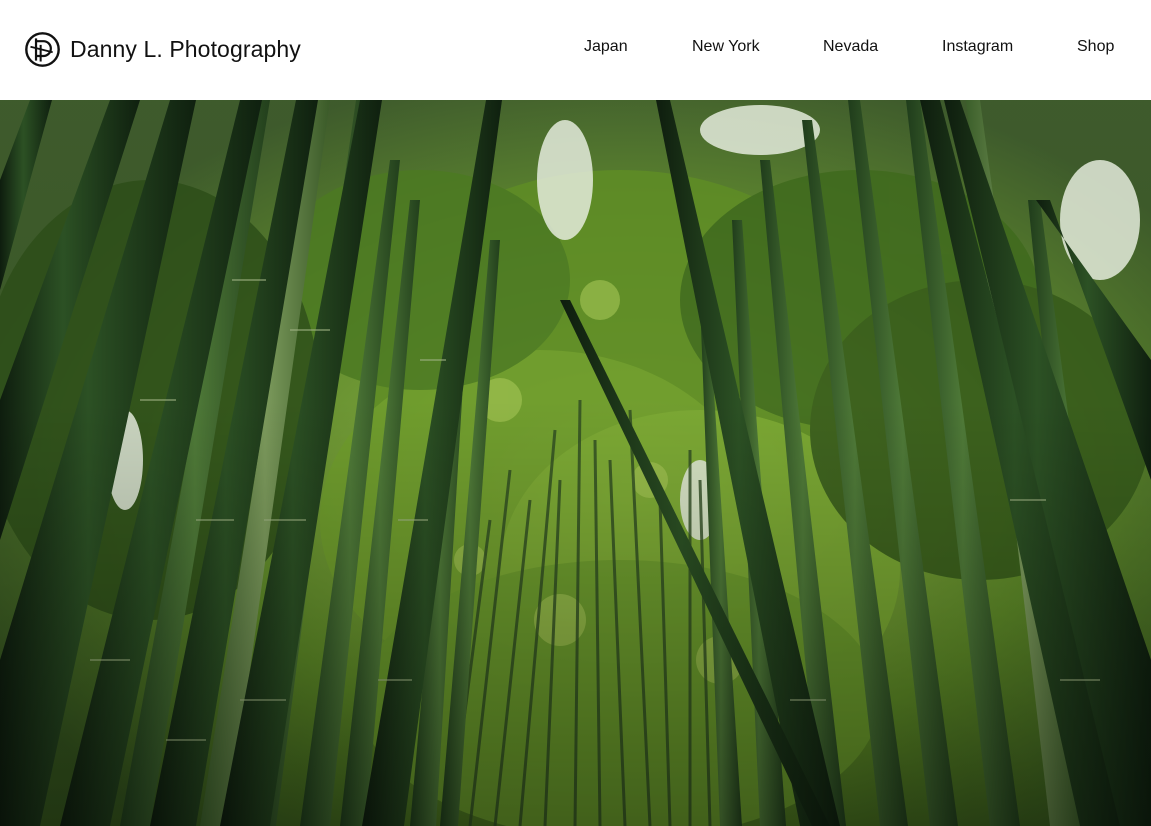 The image size is (1151, 826). What do you see at coordinates (1095, 47) in the screenshot?
I see `nav-item-shop: Shop` at bounding box center [1095, 47].